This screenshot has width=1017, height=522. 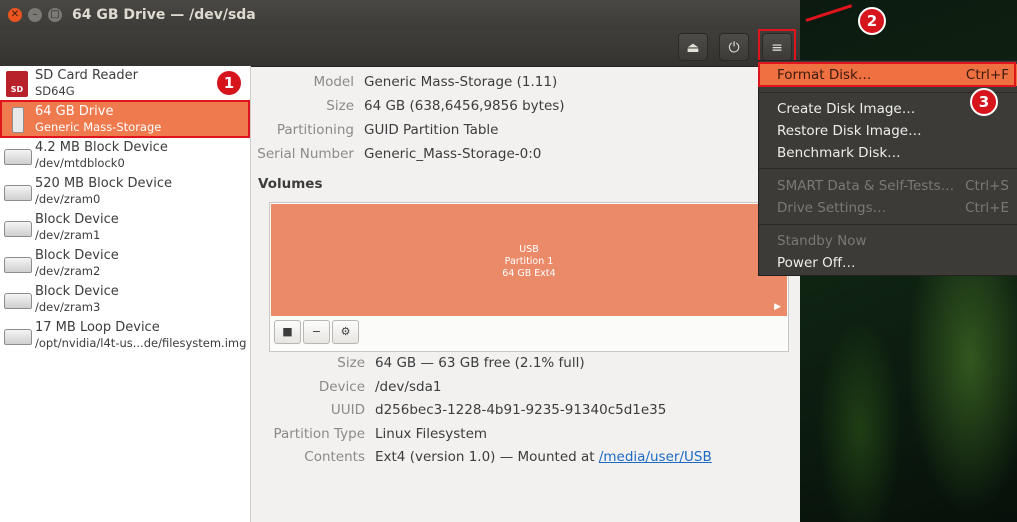 What do you see at coordinates (17, 84) in the screenshot?
I see `sd-card-icon: SD` at bounding box center [17, 84].